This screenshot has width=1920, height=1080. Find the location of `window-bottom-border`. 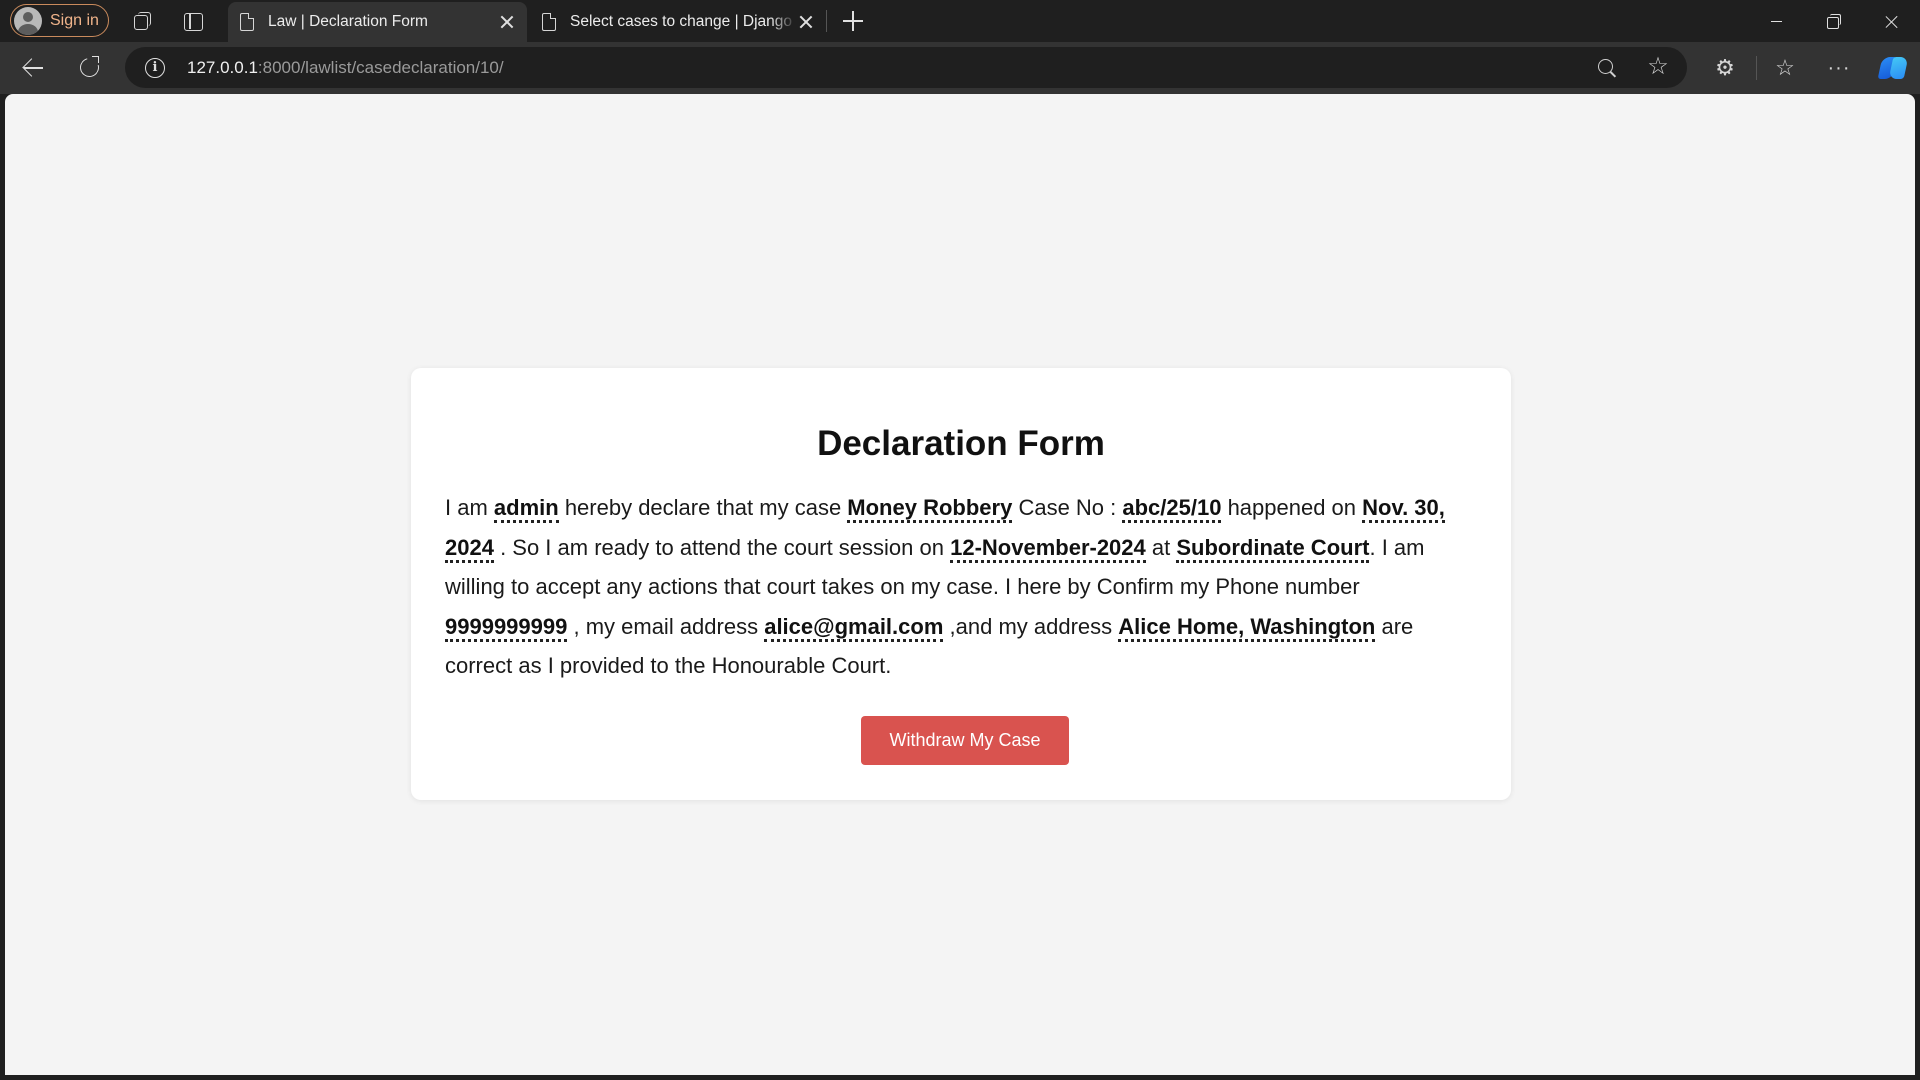

window-bottom-border is located at coordinates (960, 1077).